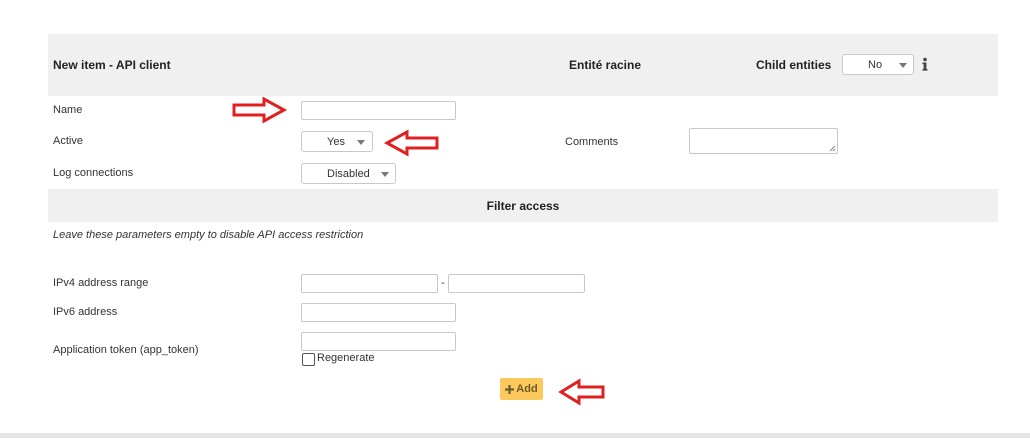 The height and width of the screenshot is (438, 1030). I want to click on add-button-label: Add, so click(527, 389).